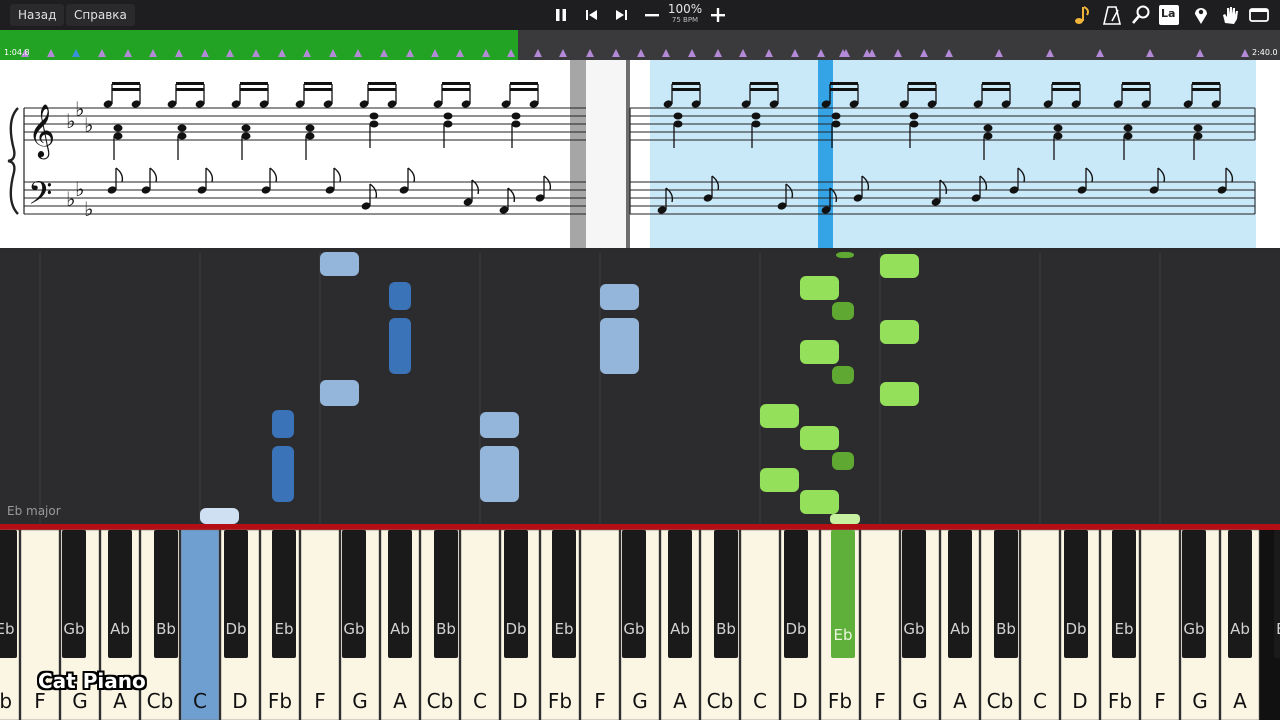 The height and width of the screenshot is (720, 1280). Describe the element at coordinates (34, 511) in the screenshot. I see `key-signature-label: Eb major` at that location.